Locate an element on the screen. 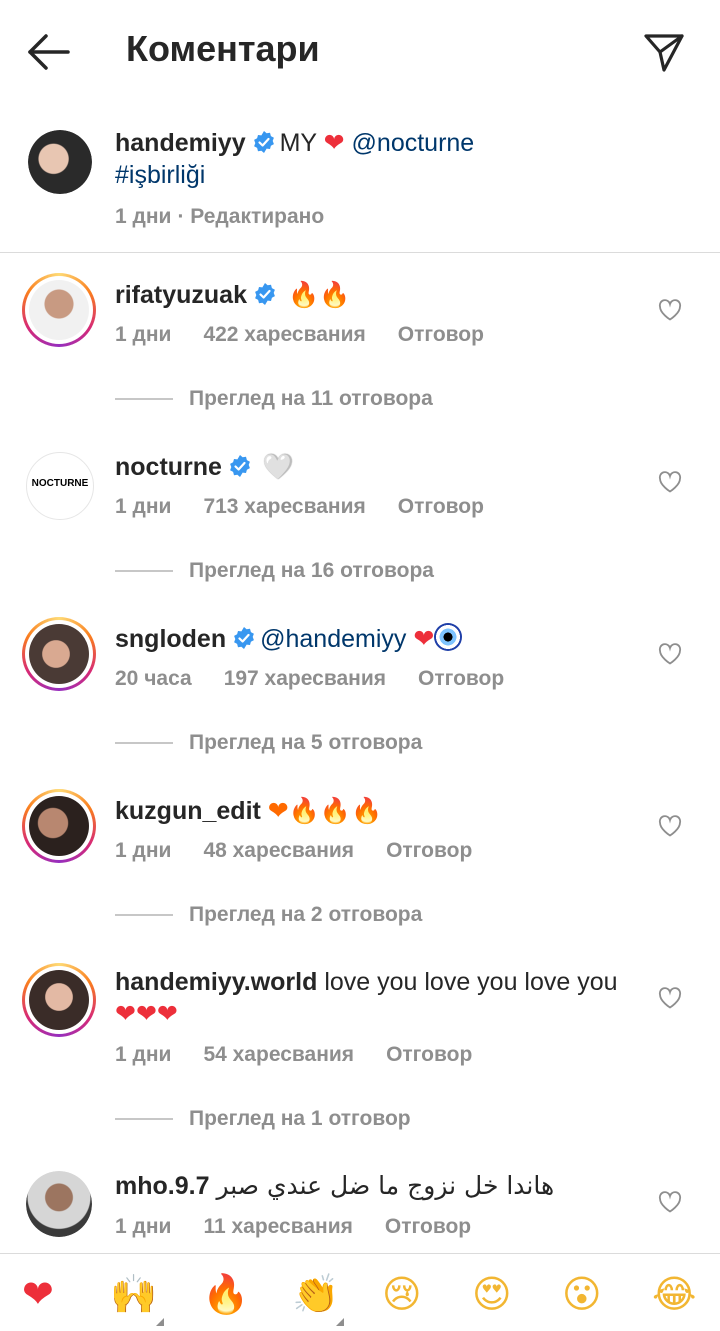 Image resolution: width=720 pixels, height=1331 pixels. reaction-heart-eyes: 😍 is located at coordinates (492, 1294).